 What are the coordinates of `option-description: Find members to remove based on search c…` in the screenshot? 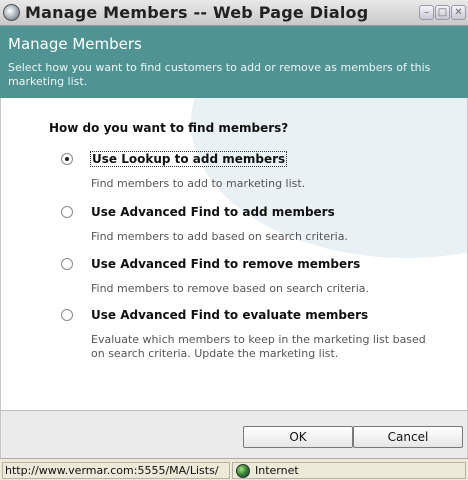 It's located at (230, 288).